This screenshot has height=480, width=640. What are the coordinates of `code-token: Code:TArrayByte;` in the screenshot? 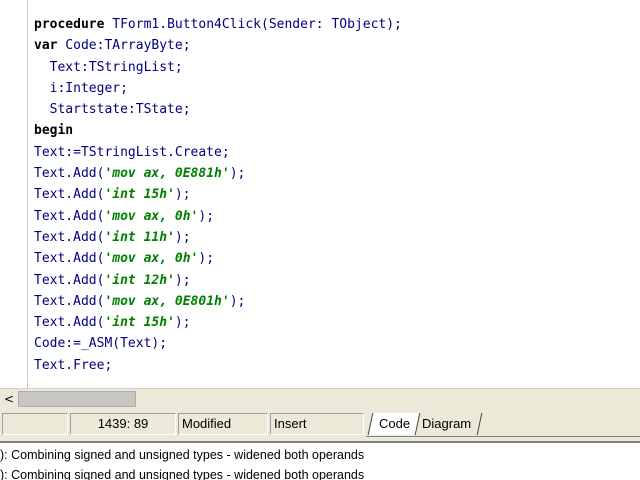 It's located at (124, 46).